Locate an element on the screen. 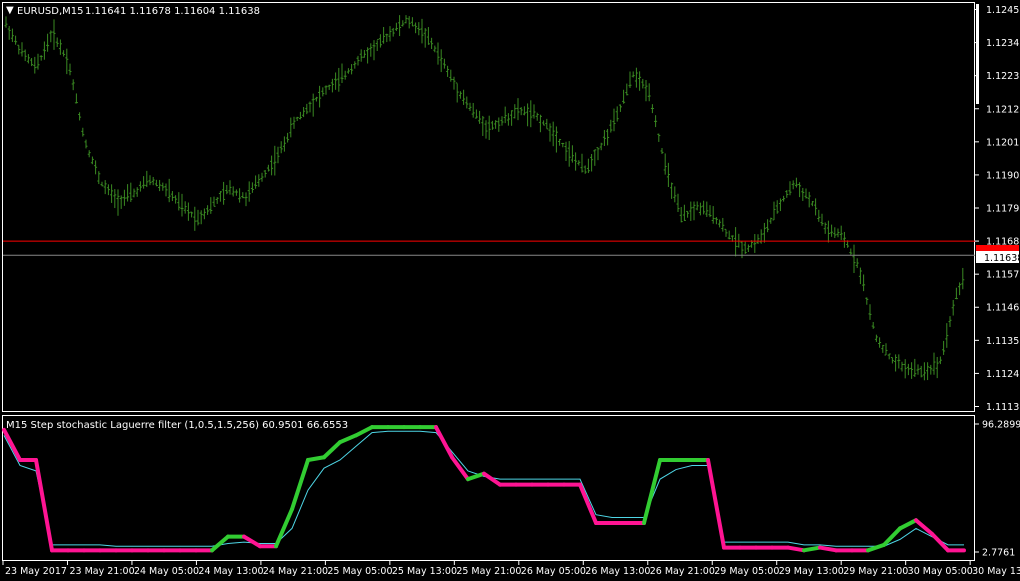 The image size is (1020, 581). price-tick-label: 1.11465 is located at coordinates (1003, 308).